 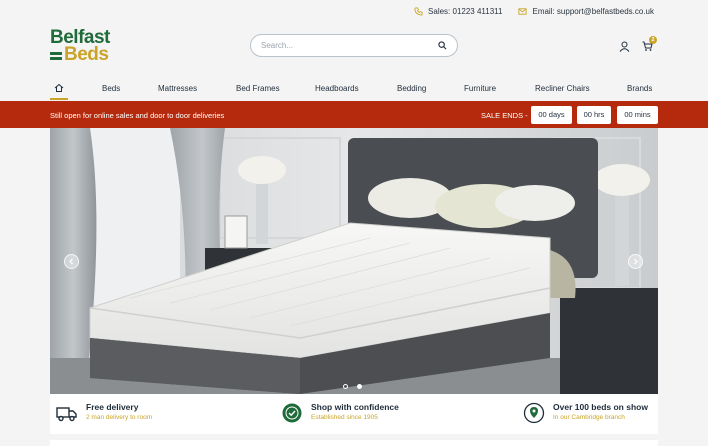 I want to click on nav-item-mattresses: Mattresses, so click(x=177, y=88).